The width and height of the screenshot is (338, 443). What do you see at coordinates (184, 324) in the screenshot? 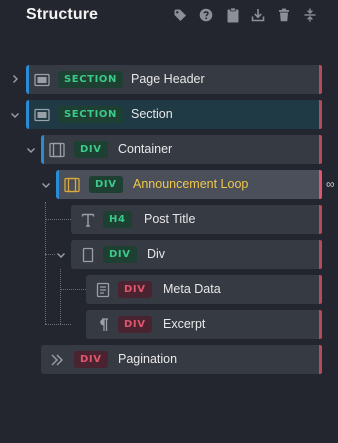
I see `element-label: Excerpt` at bounding box center [184, 324].